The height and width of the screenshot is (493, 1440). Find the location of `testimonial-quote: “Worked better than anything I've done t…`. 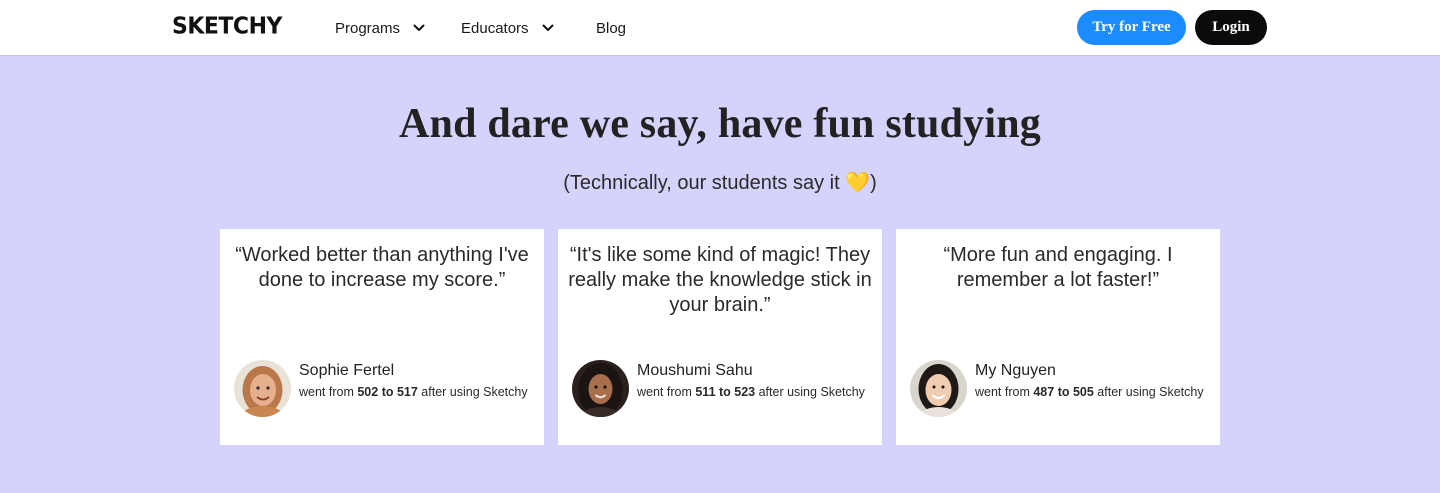

testimonial-quote: “Worked better than anything I've done t… is located at coordinates (382, 267).